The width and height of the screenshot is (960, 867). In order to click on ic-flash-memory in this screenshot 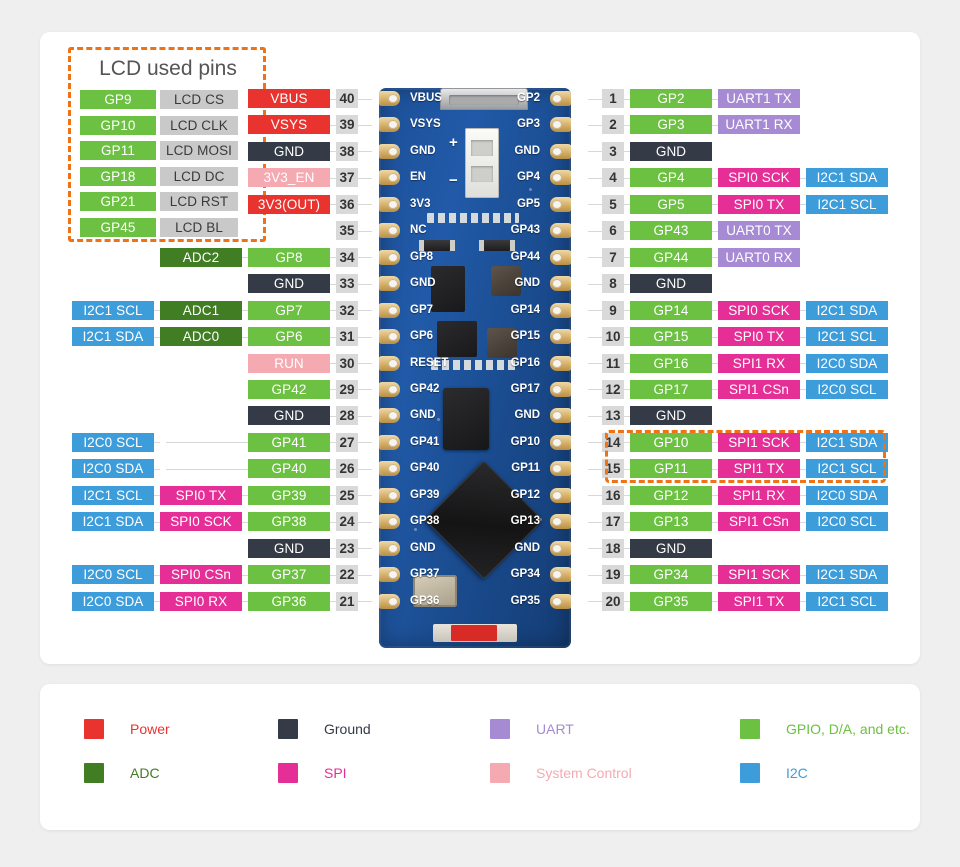, I will do `click(466, 419)`.